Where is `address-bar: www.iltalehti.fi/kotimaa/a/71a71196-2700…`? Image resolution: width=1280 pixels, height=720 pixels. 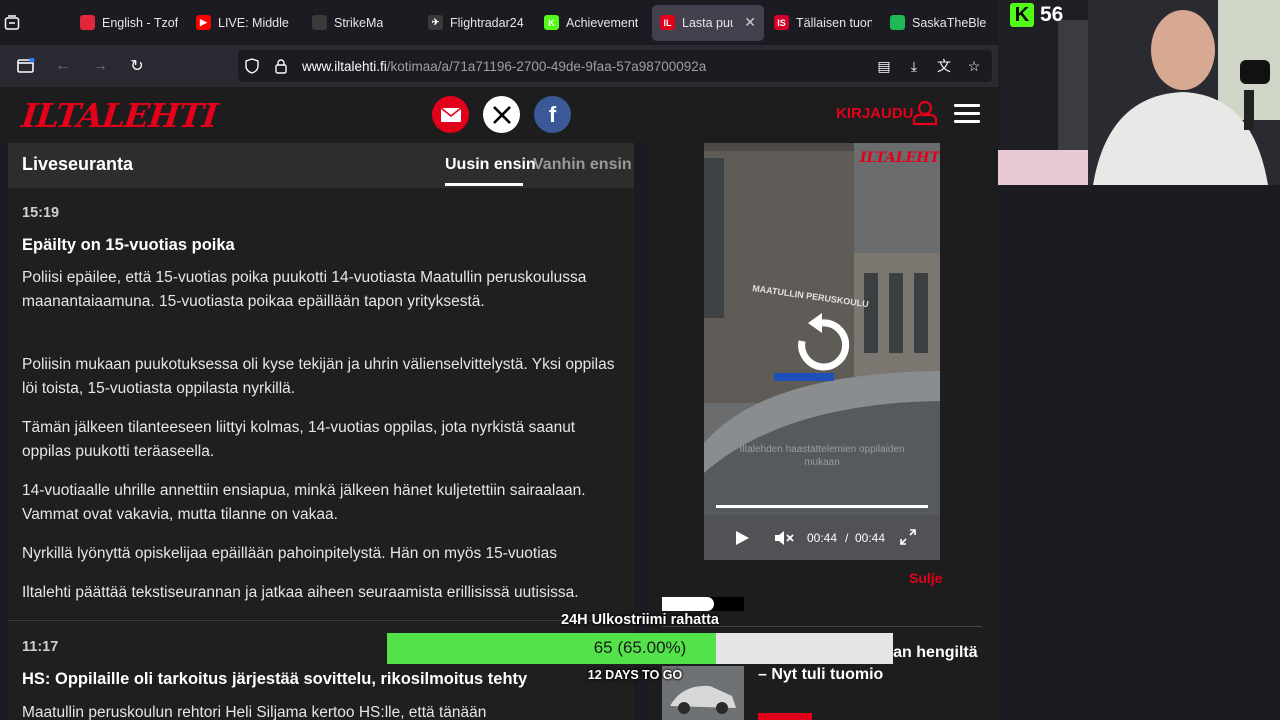 address-bar: www.iltalehti.fi/kotimaa/a/71a71196-2700… is located at coordinates (615, 66).